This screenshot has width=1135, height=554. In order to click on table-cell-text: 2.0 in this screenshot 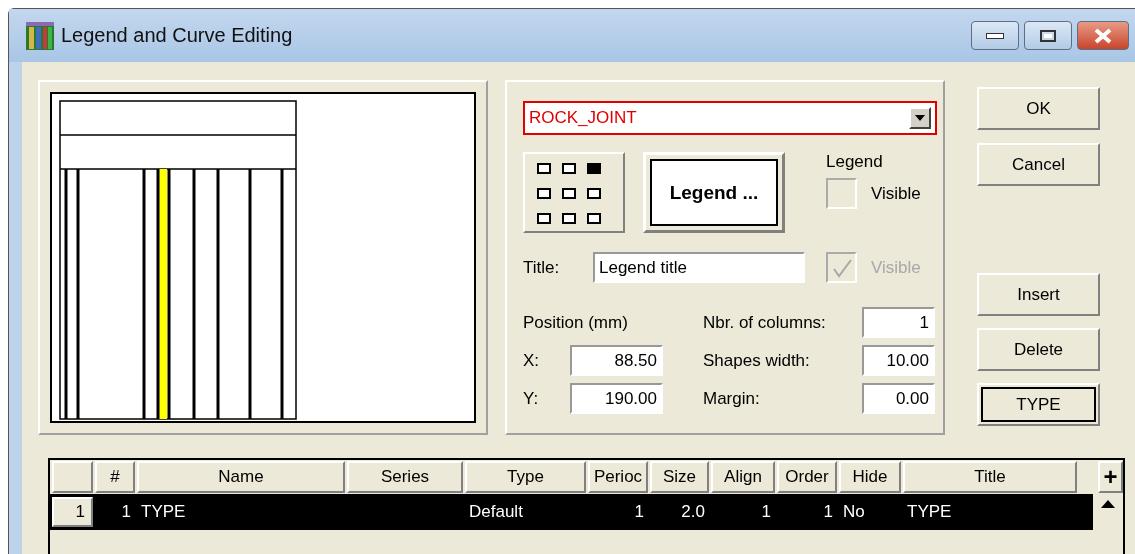, I will do `click(693, 512)`.